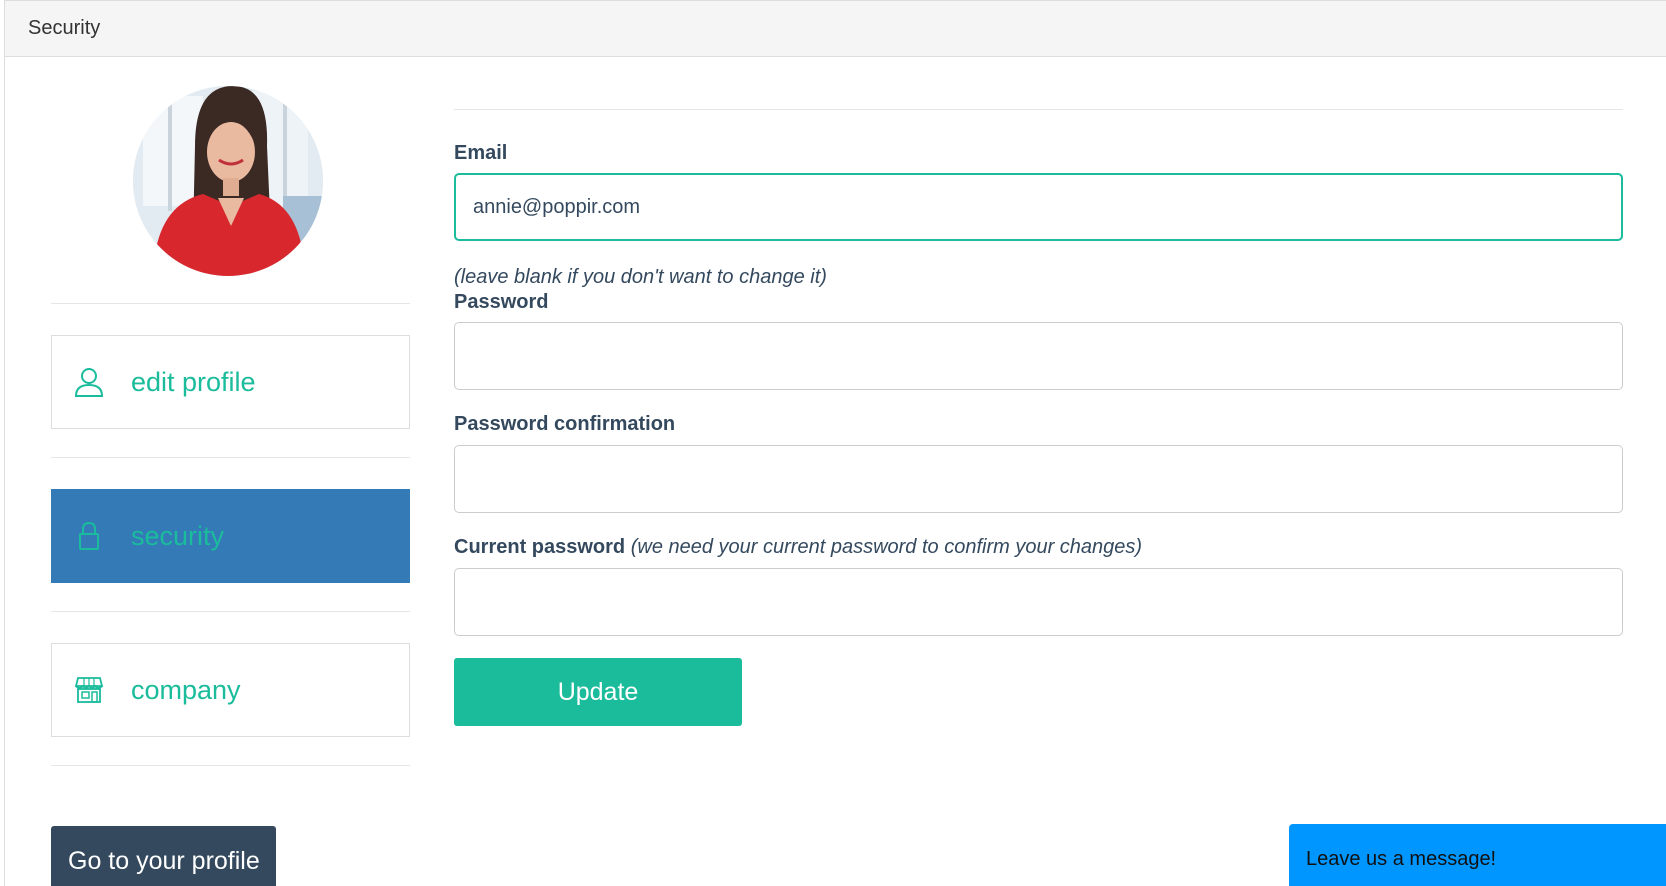 The image size is (1666, 886). I want to click on lock-icon, so click(89, 536).